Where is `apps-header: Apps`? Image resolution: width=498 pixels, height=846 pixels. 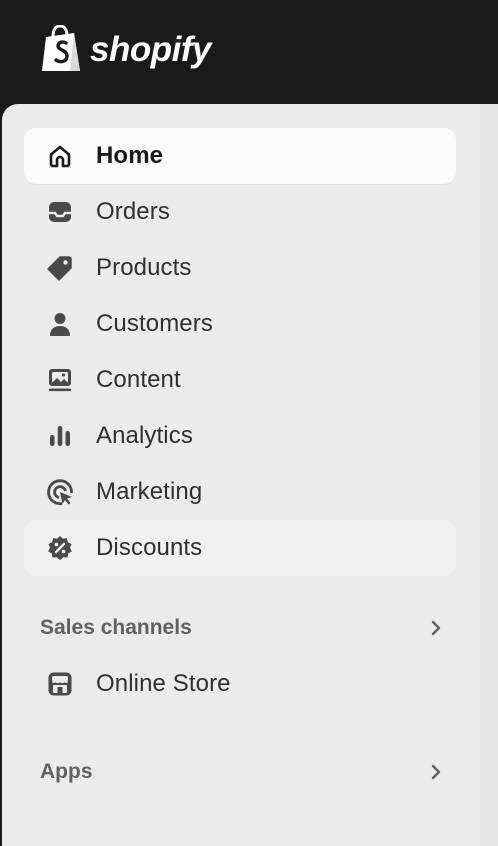 apps-header: Apps is located at coordinates (240, 772).